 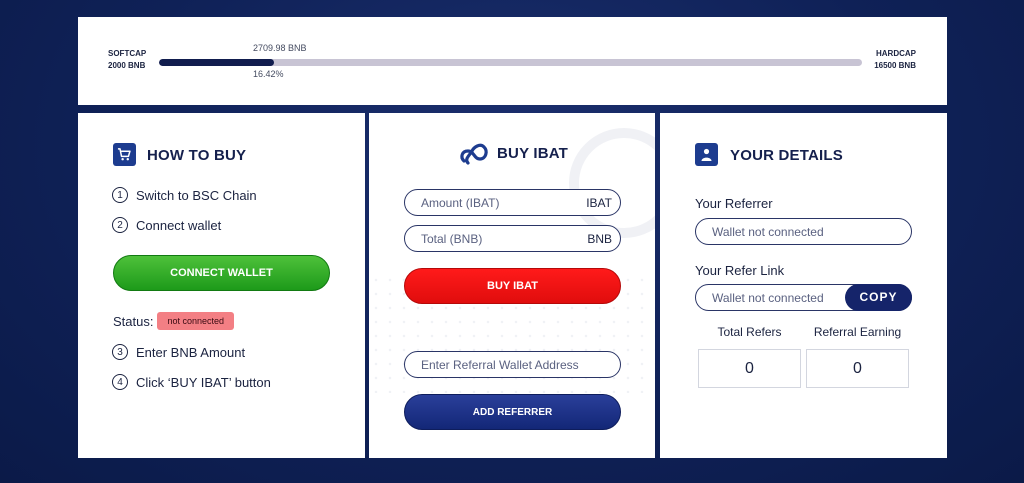 I want to click on total-placeholder: Total (BNB), so click(x=452, y=238).